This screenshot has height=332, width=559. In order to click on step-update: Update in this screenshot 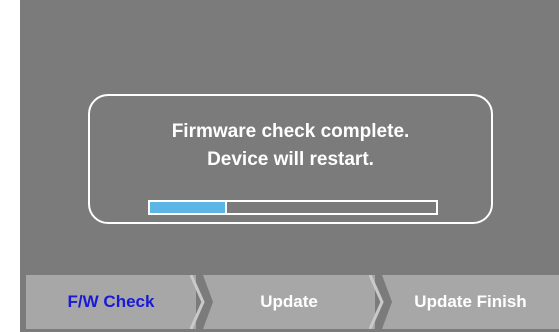, I will do `click(289, 302)`.